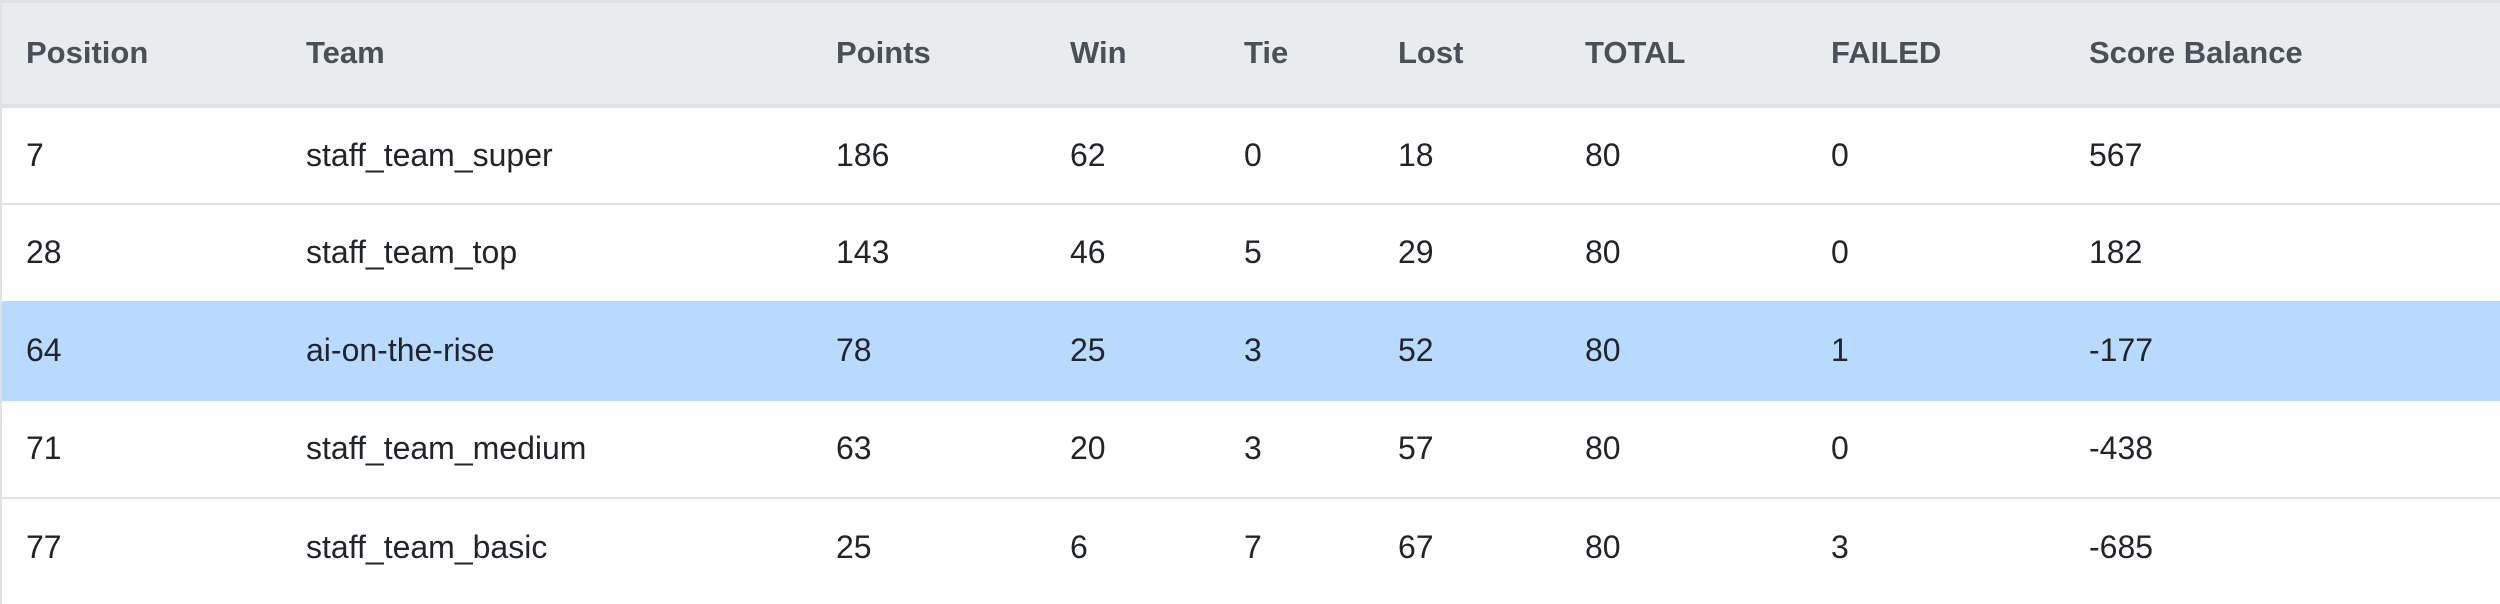 The image size is (2500, 604). What do you see at coordinates (1295, 546) in the screenshot?
I see `cell-tie: 7` at bounding box center [1295, 546].